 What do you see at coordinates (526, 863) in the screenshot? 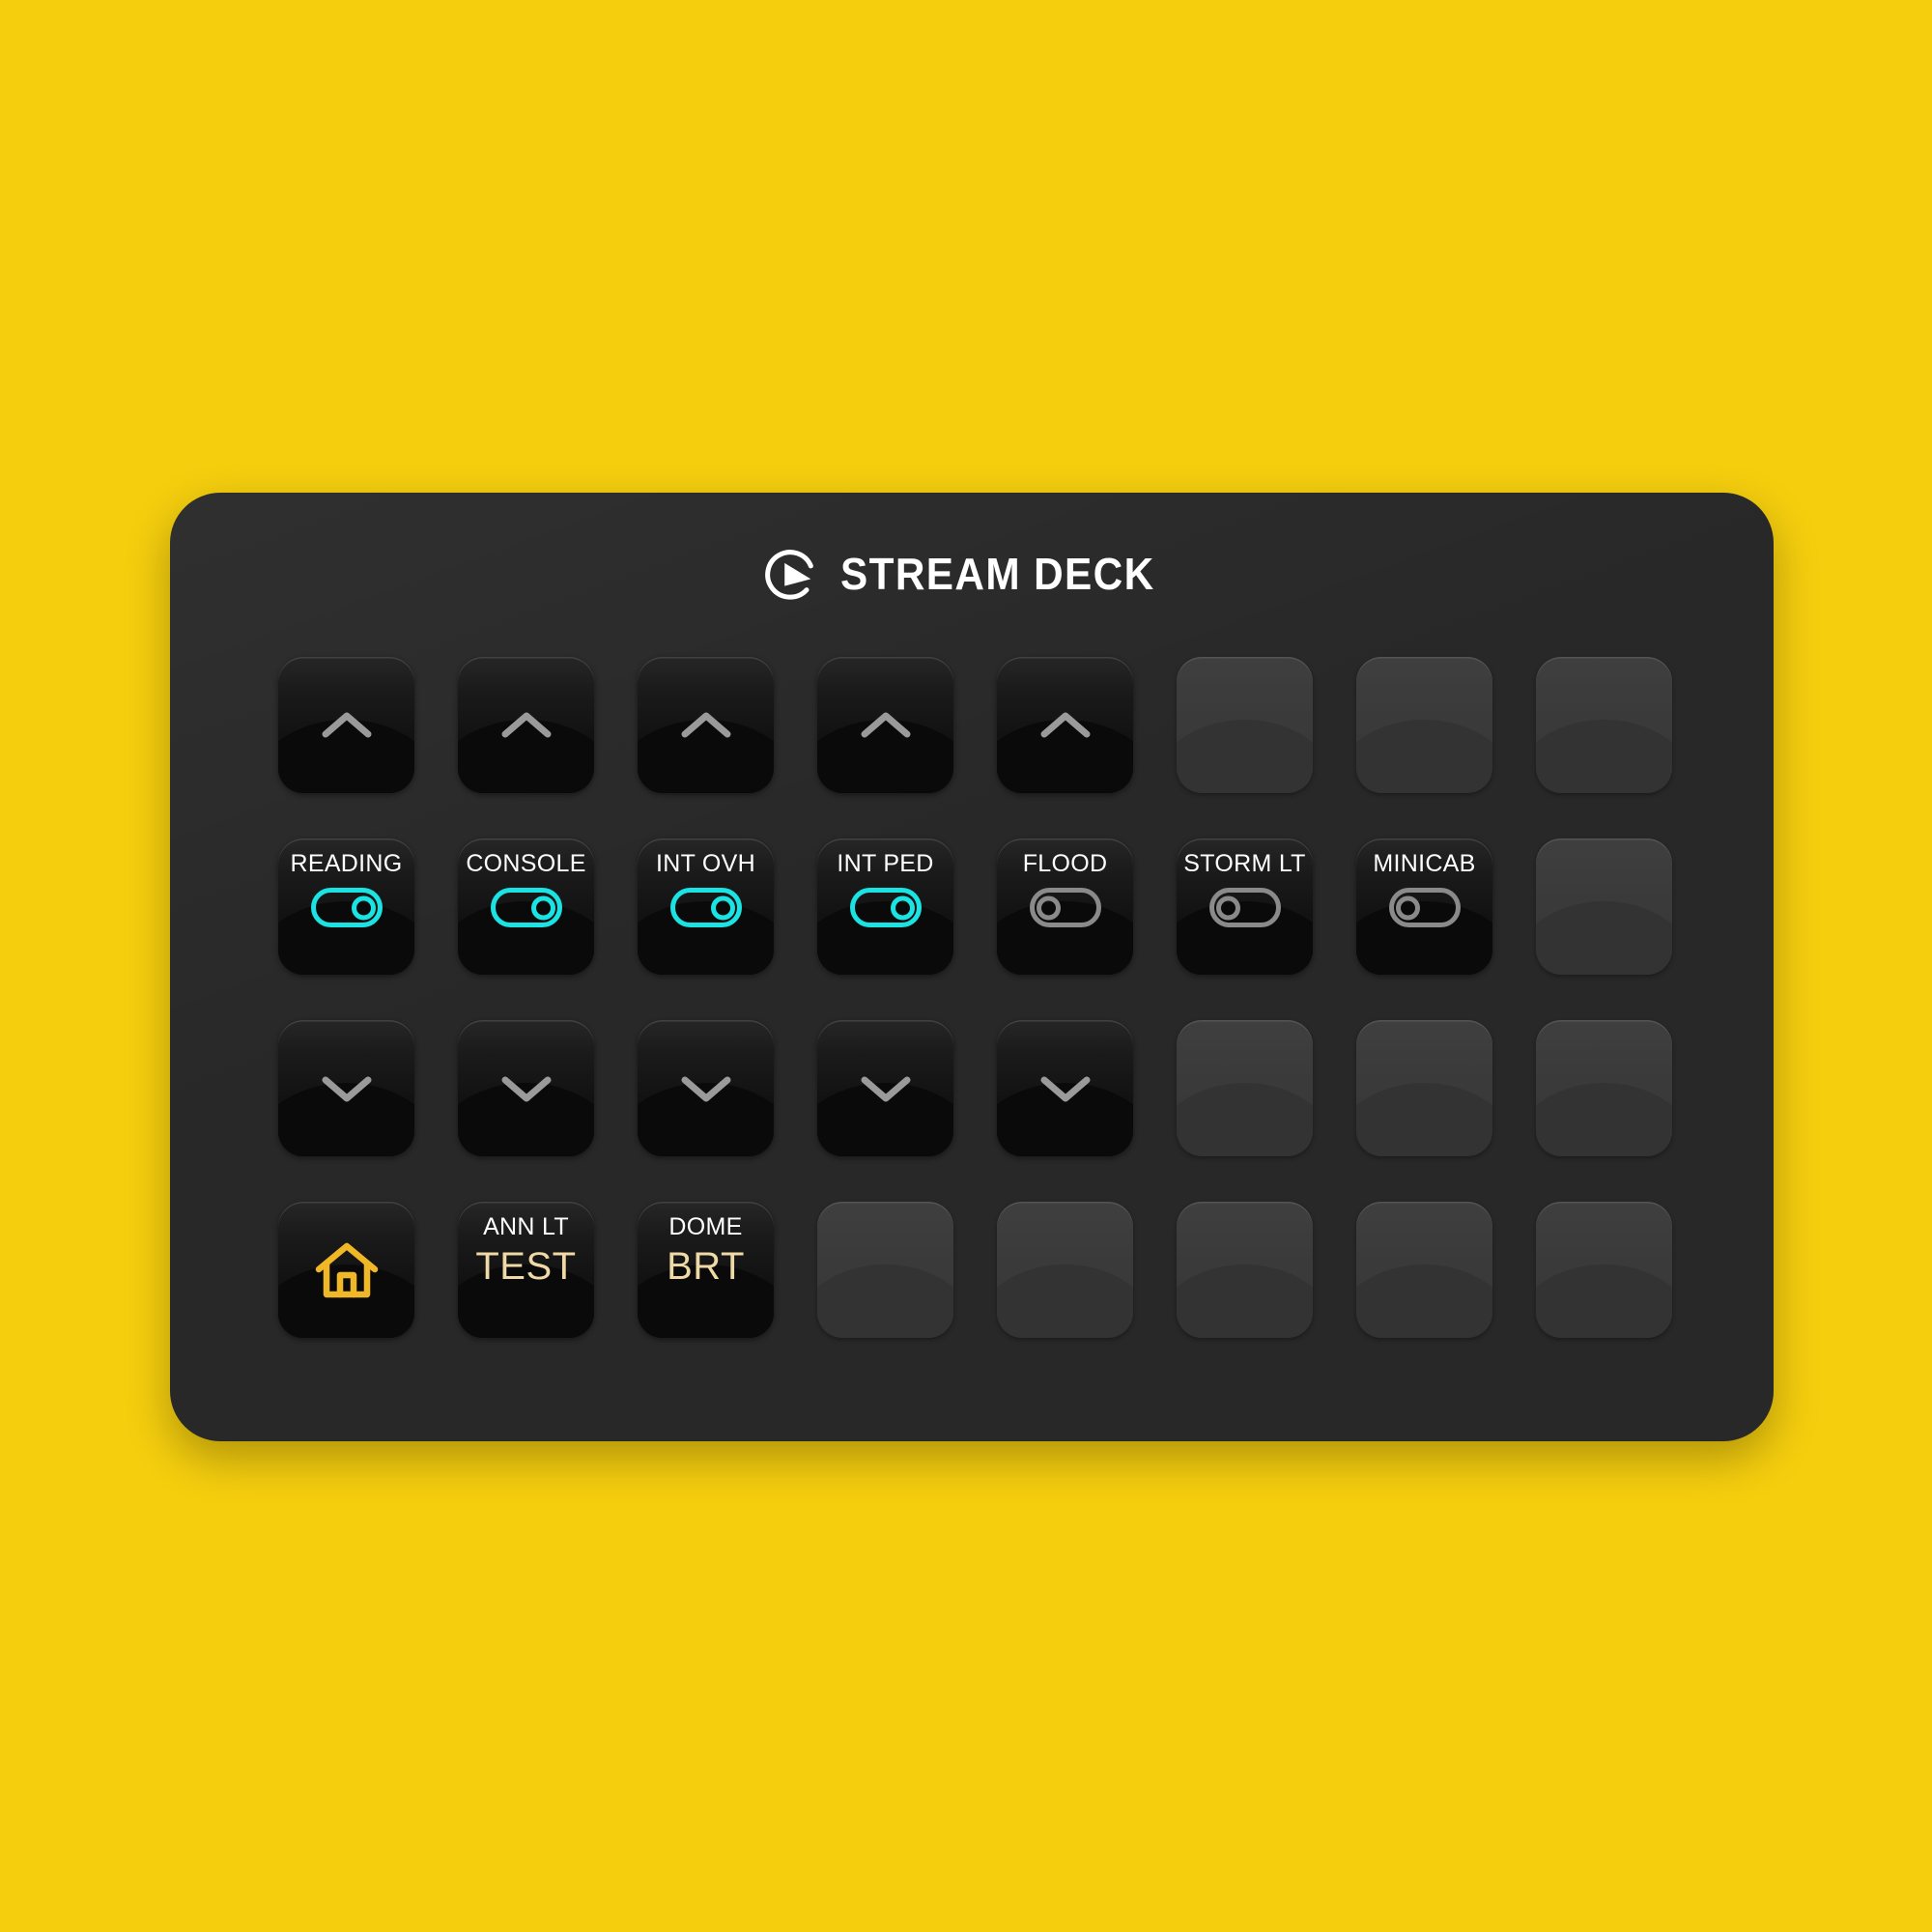
I see `key-caption: CONSOLE` at bounding box center [526, 863].